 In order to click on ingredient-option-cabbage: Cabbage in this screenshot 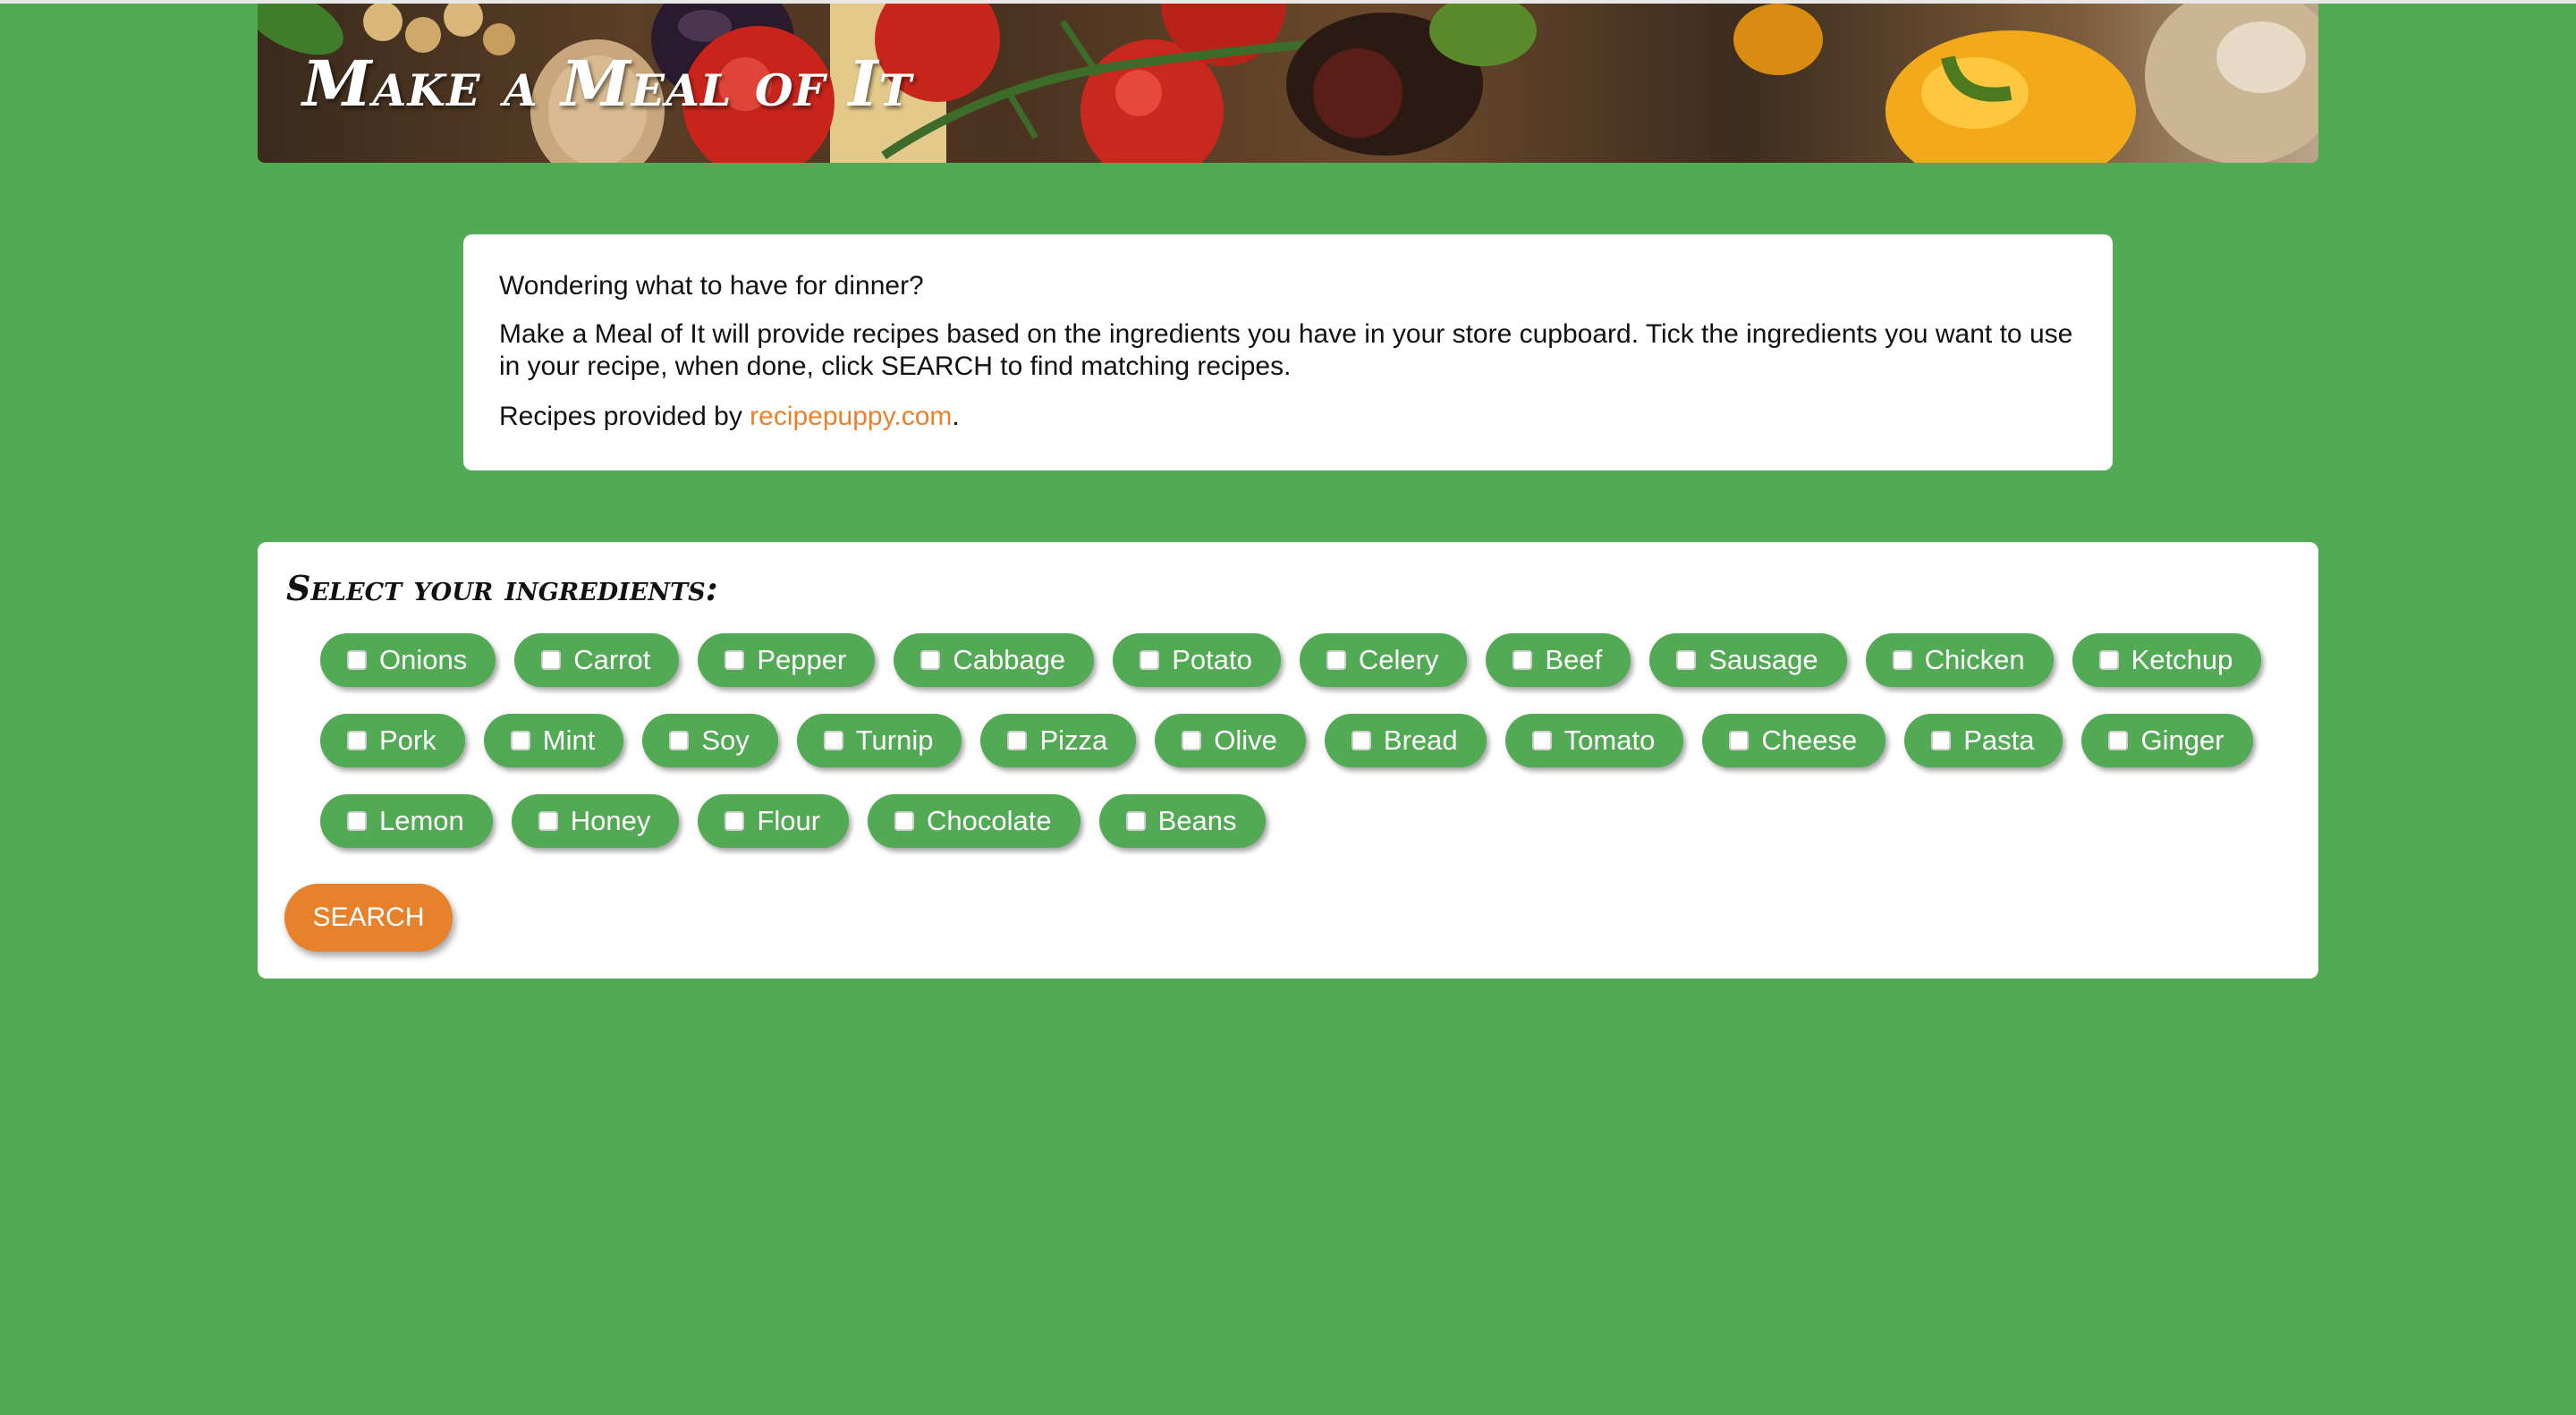, I will do `click(994, 660)`.